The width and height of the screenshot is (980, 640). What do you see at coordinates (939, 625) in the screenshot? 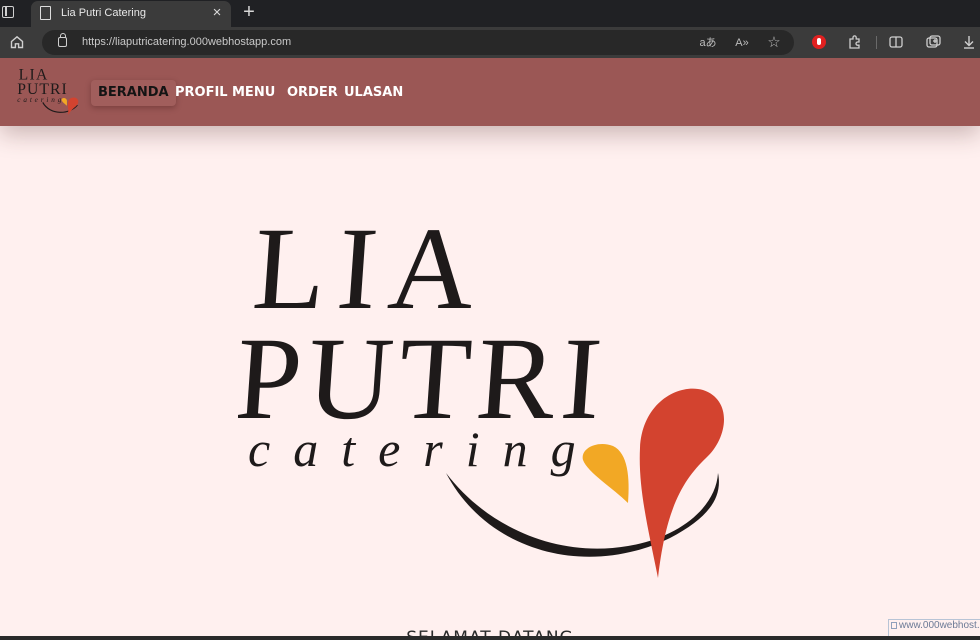
I see `hosting-badge-text: www.000webhost.com` at bounding box center [939, 625].